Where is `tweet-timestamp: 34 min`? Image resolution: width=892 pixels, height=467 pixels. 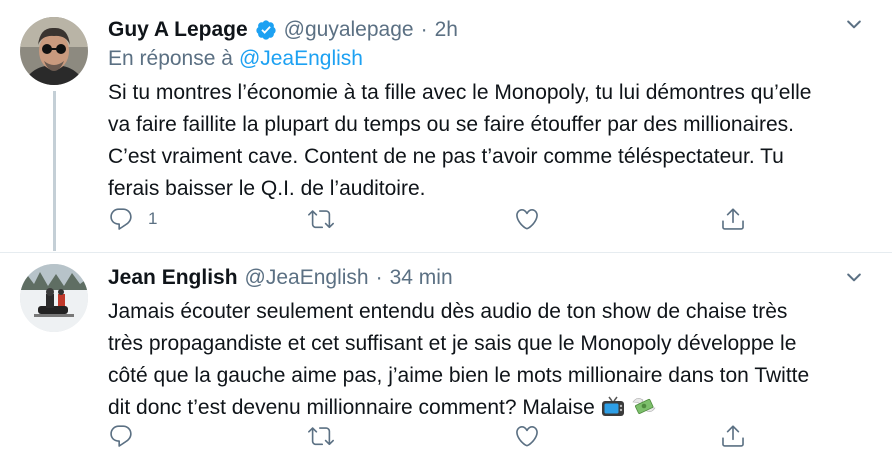 tweet-timestamp: 34 min is located at coordinates (421, 278).